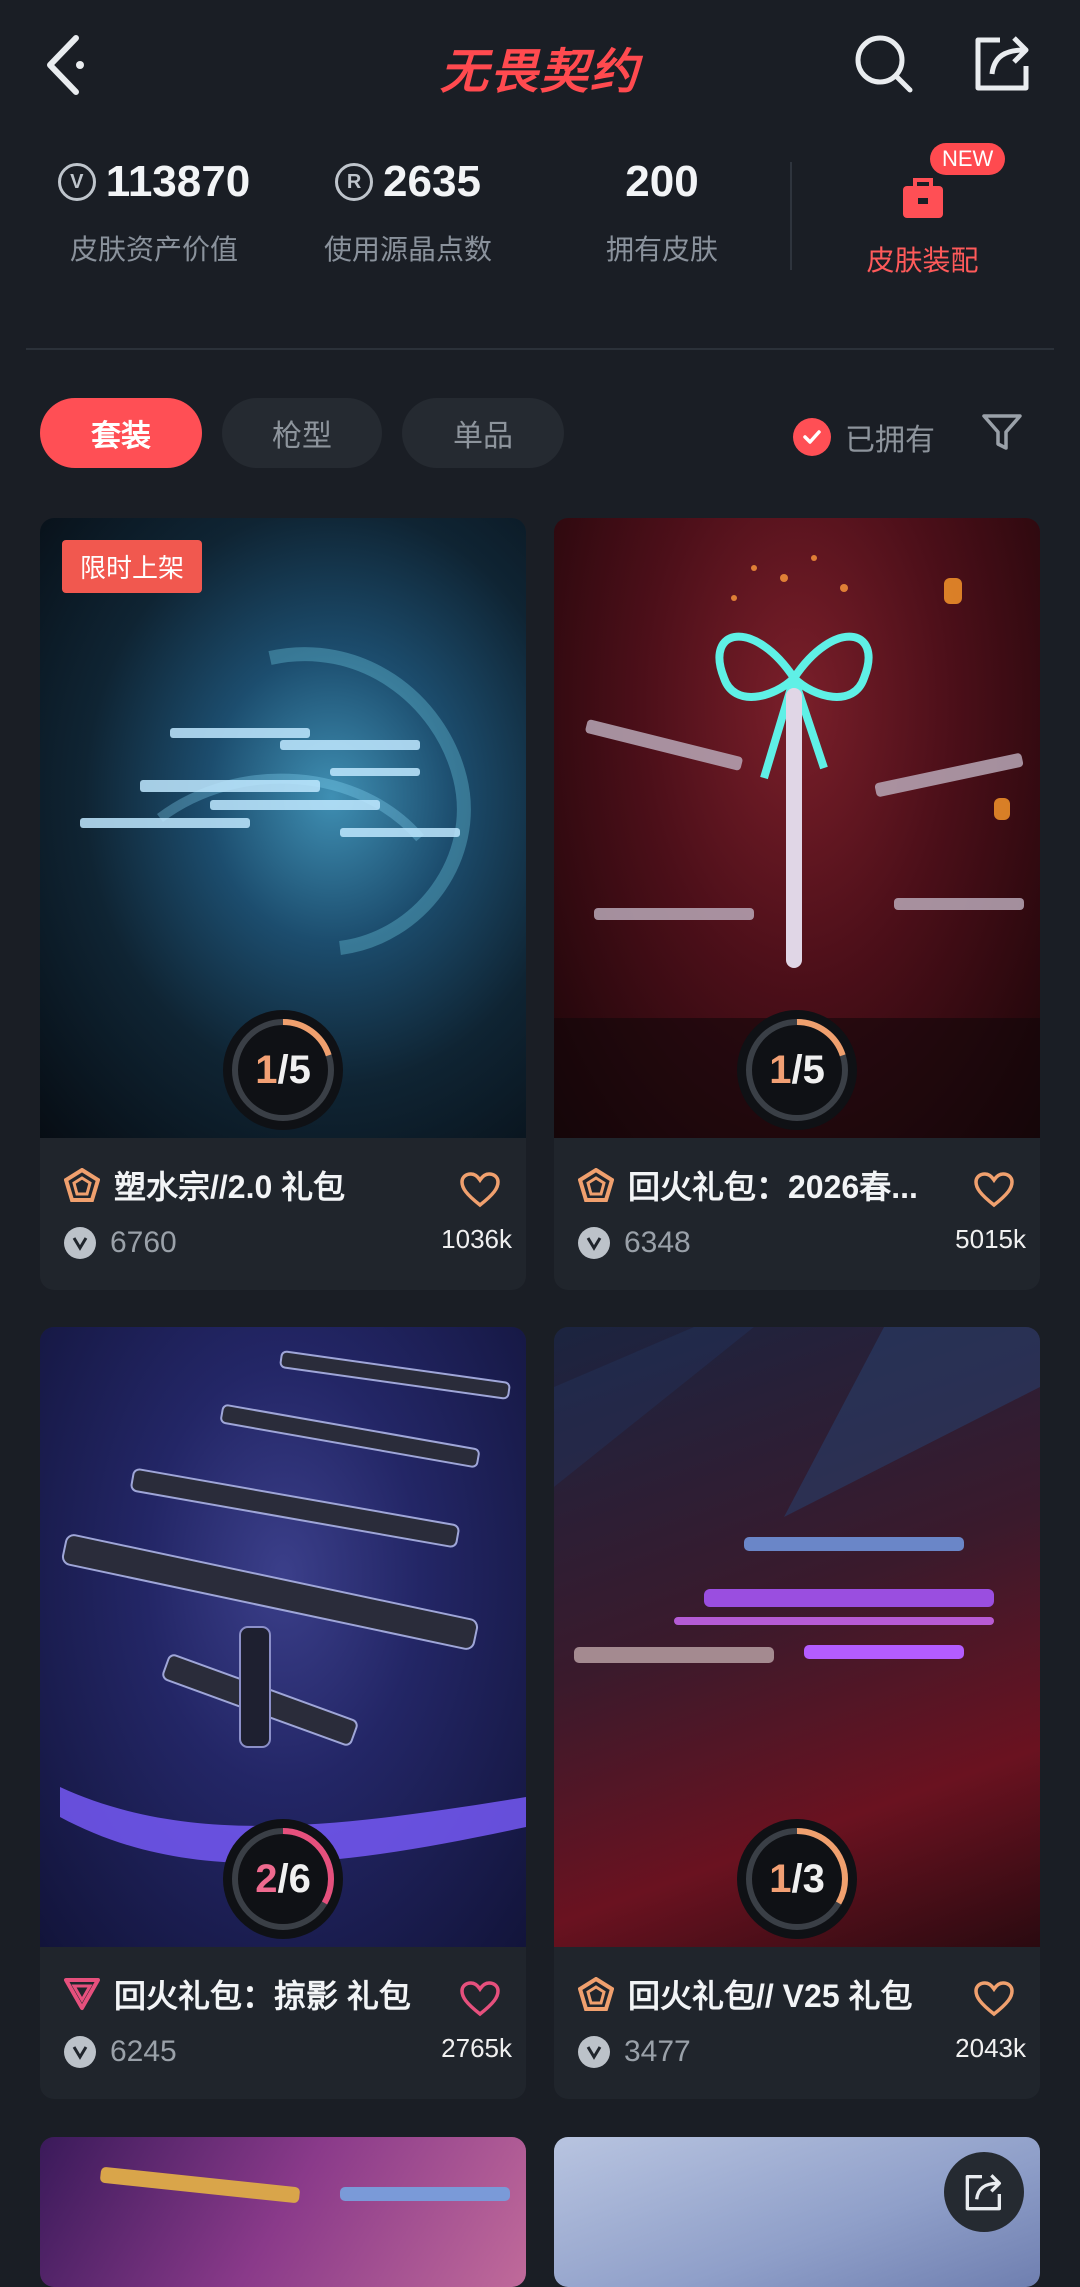 This screenshot has height=2287, width=1080. Describe the element at coordinates (302, 433) in the screenshot. I see `tab-weapon-type: 枪型` at that location.